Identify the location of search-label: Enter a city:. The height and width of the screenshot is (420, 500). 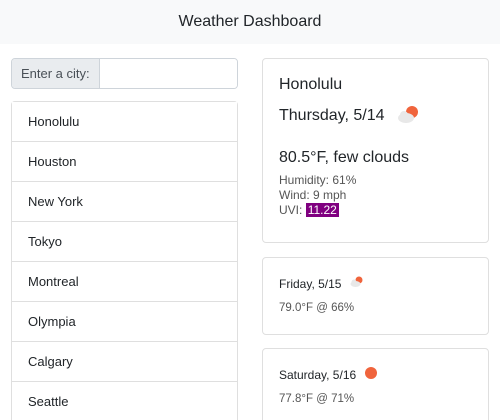
(56, 73).